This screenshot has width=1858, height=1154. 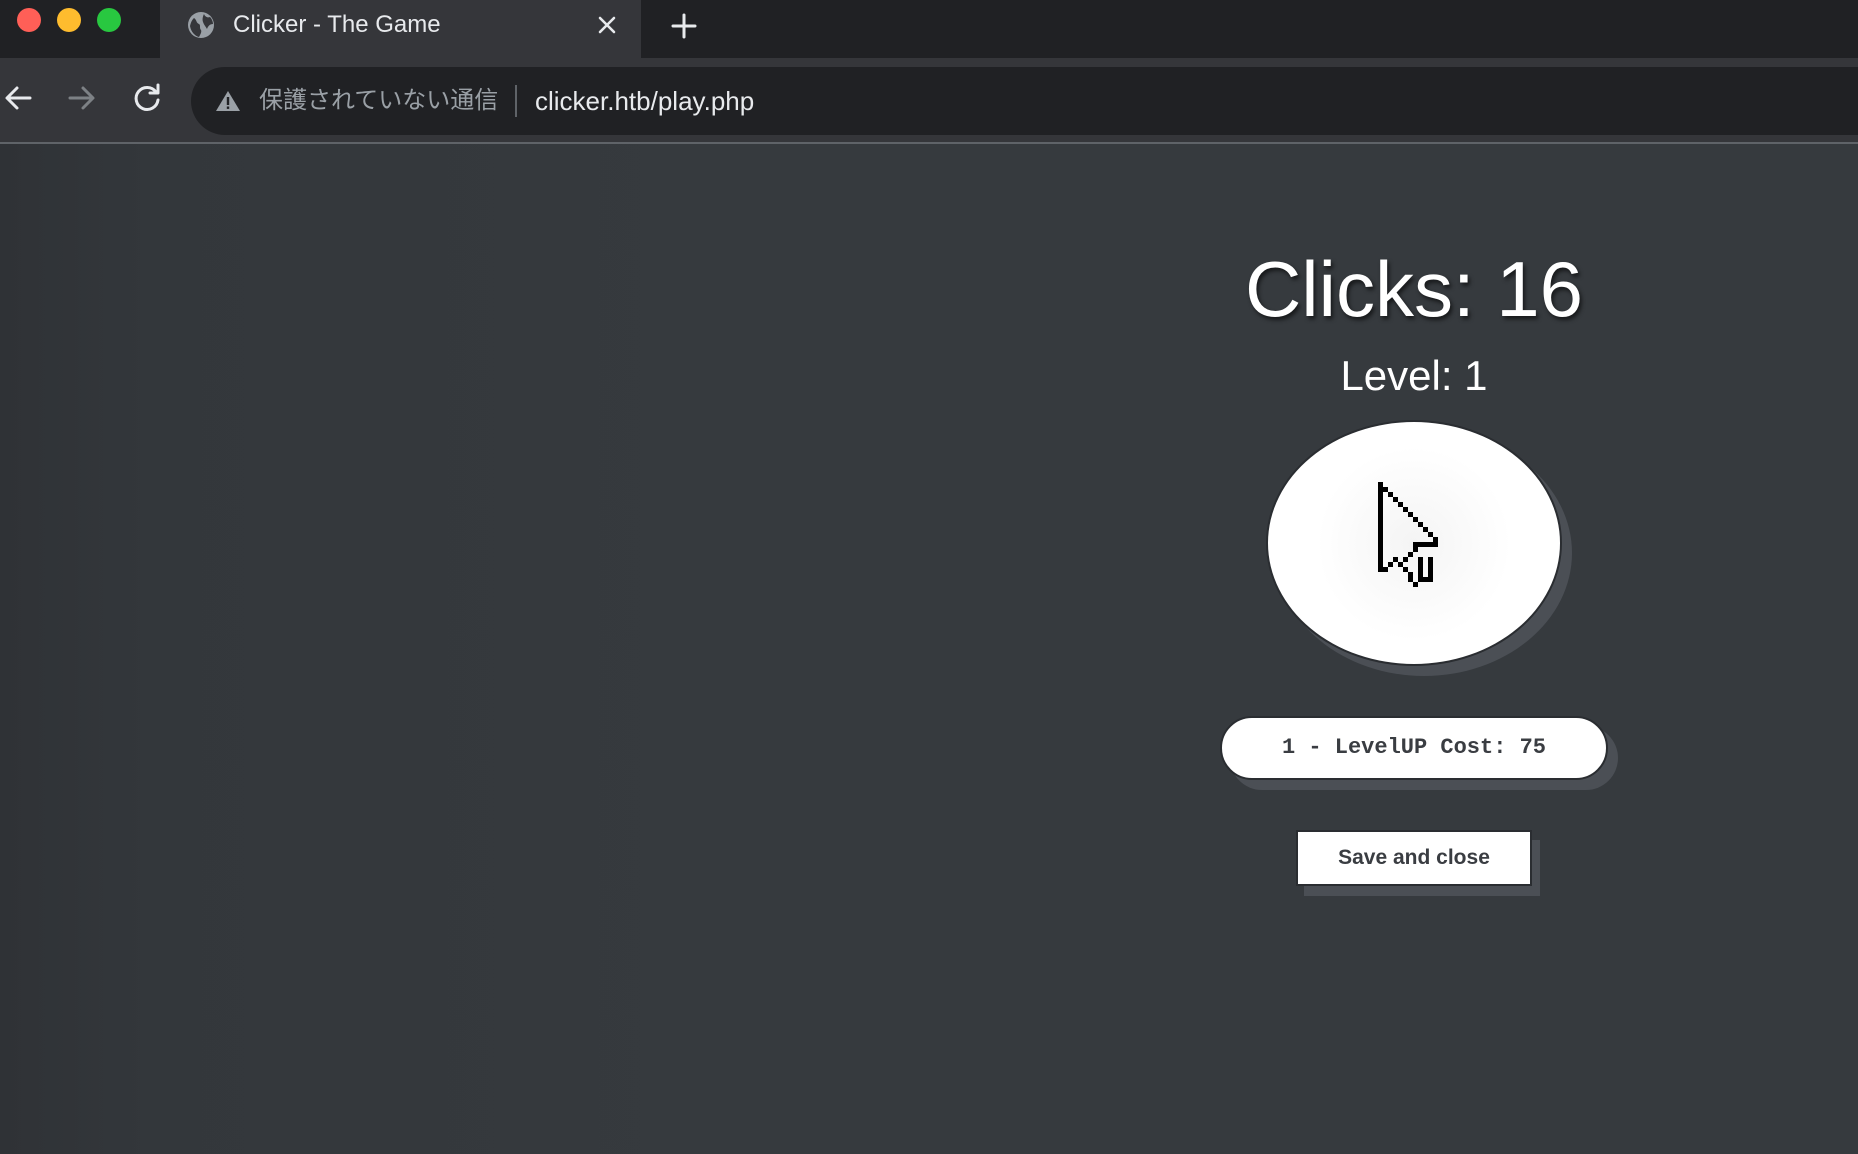 What do you see at coordinates (147, 98) in the screenshot?
I see `reload-icon` at bounding box center [147, 98].